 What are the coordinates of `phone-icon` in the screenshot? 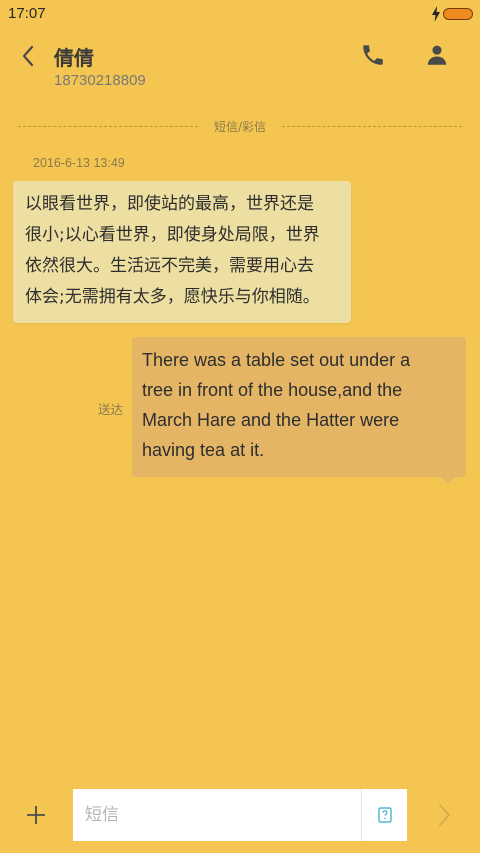 It's located at (373, 55).